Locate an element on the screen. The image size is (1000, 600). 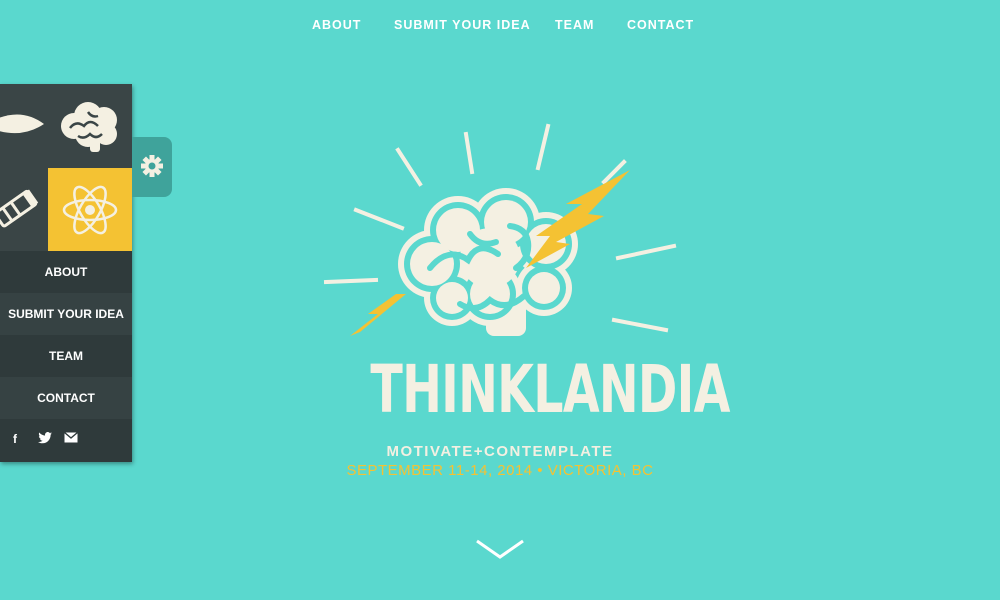
twitter-icon is located at coordinates (45, 439).